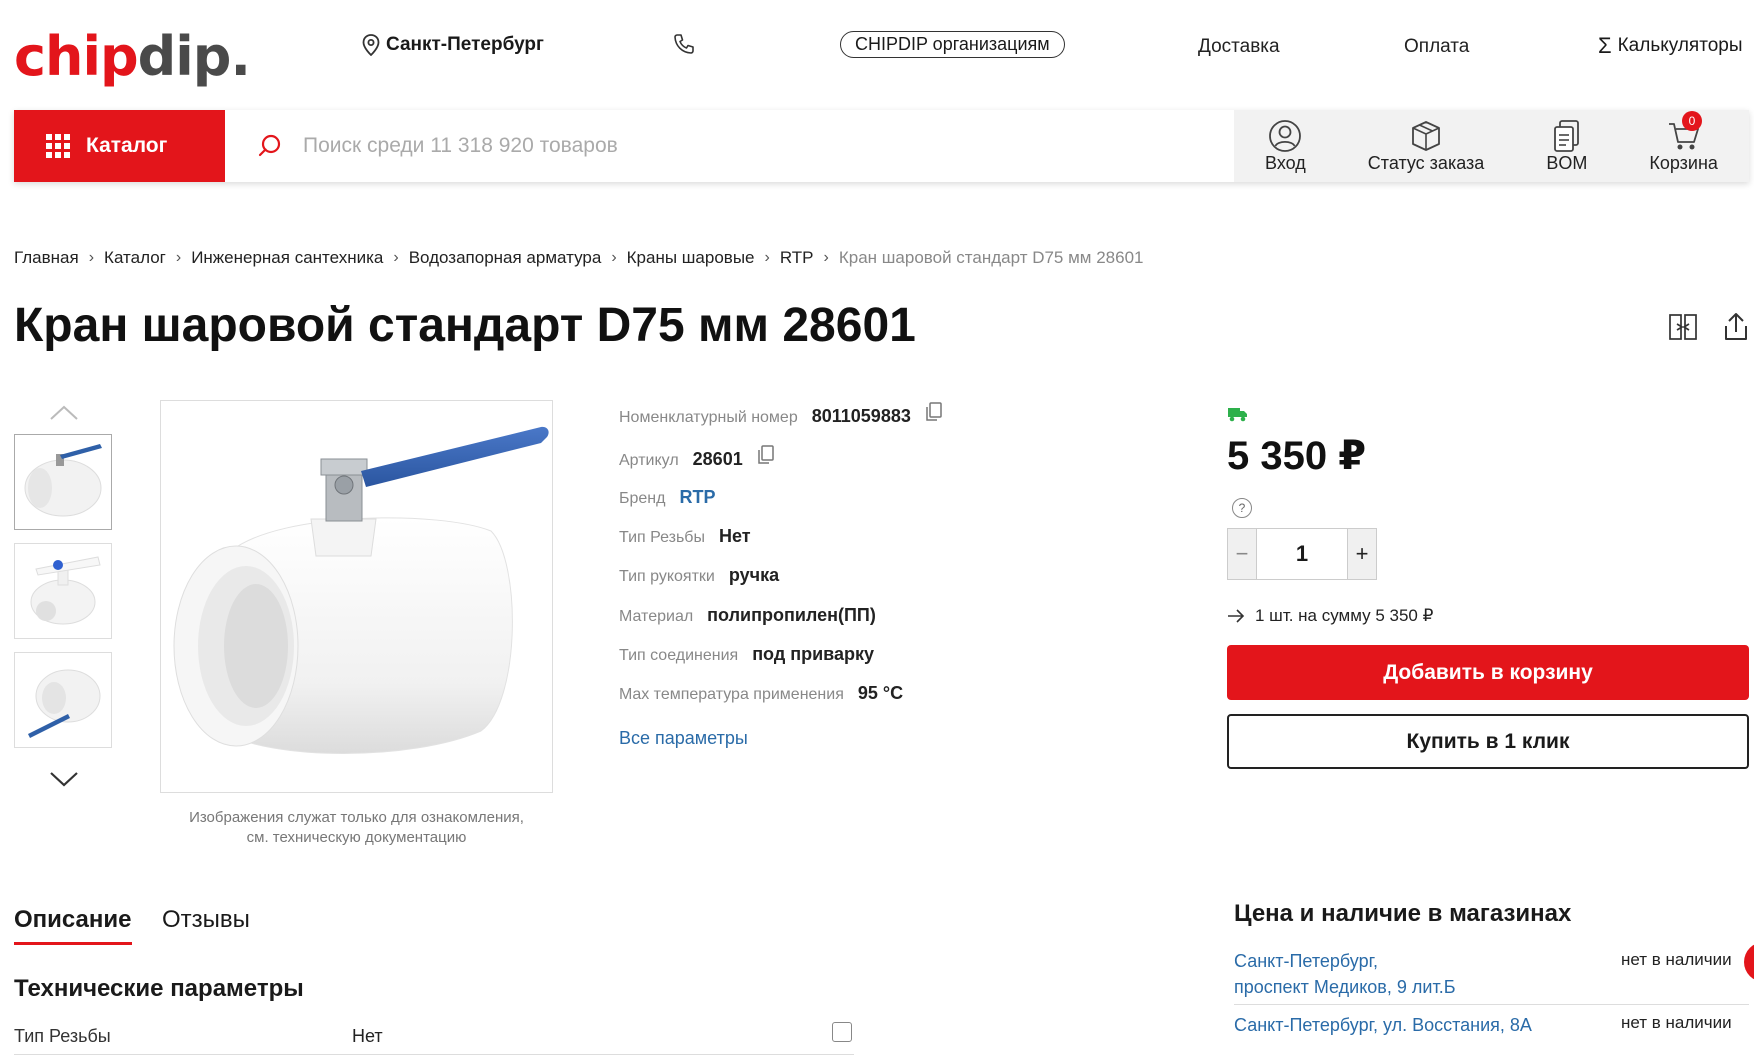 This screenshot has height=1061, width=1754. Describe the element at coordinates (58, 146) in the screenshot. I see `grid-menu-icon` at that location.